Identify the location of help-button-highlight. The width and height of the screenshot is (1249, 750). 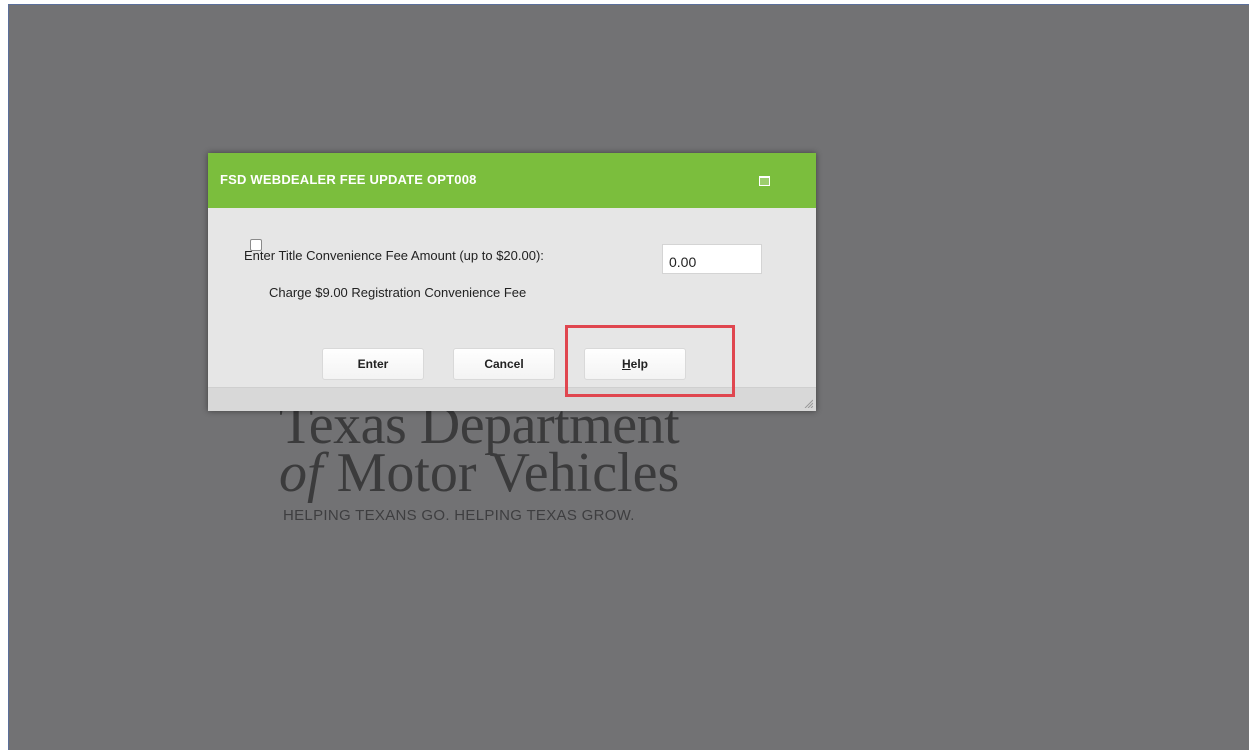
(650, 361).